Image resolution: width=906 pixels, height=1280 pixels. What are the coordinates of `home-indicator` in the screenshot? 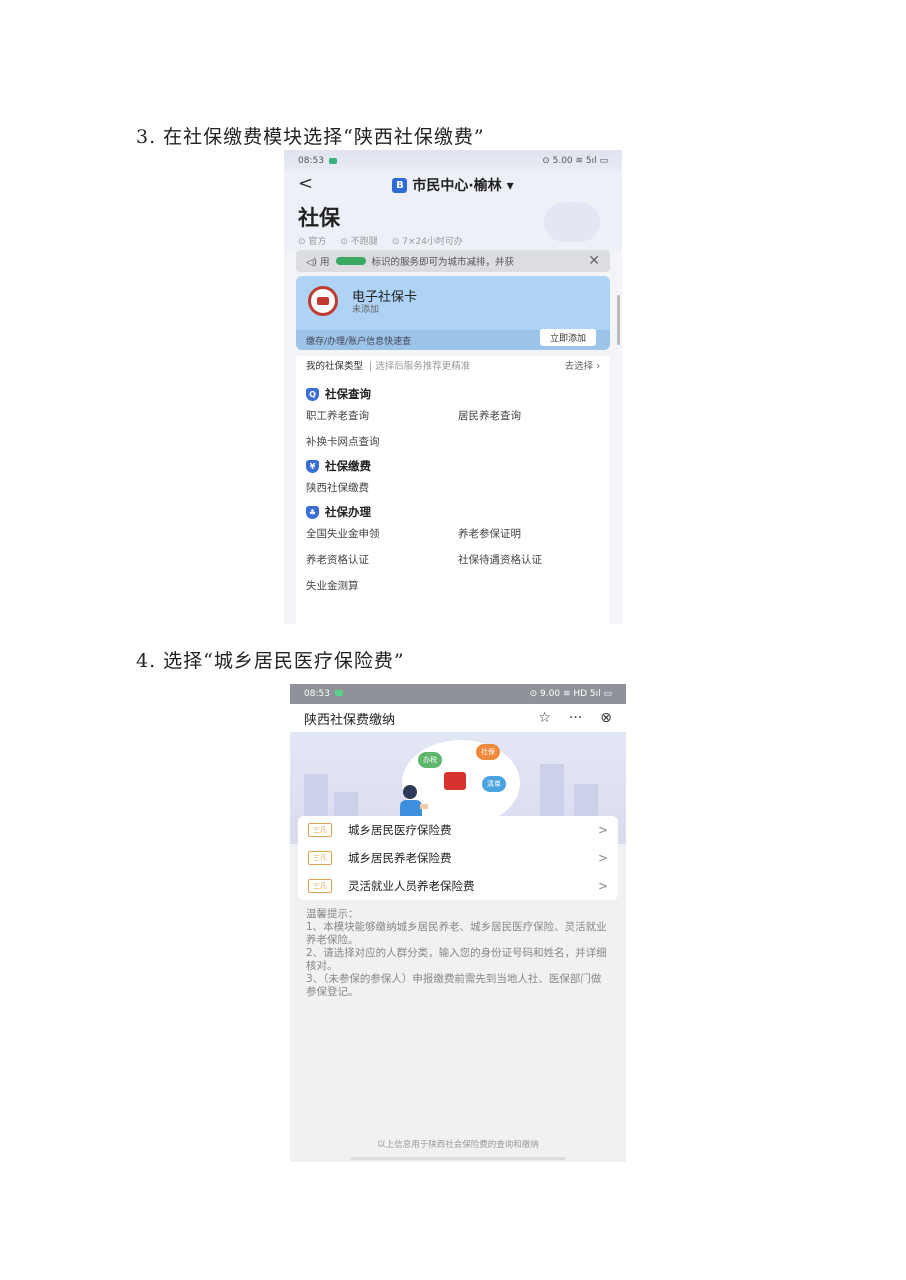 It's located at (458, 1158).